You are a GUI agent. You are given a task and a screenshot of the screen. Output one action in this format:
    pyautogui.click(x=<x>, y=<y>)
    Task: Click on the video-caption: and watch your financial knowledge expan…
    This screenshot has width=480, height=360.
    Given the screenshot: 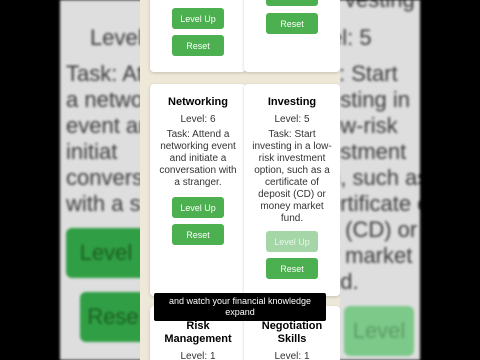 What is the action you would take?
    pyautogui.click(x=240, y=307)
    